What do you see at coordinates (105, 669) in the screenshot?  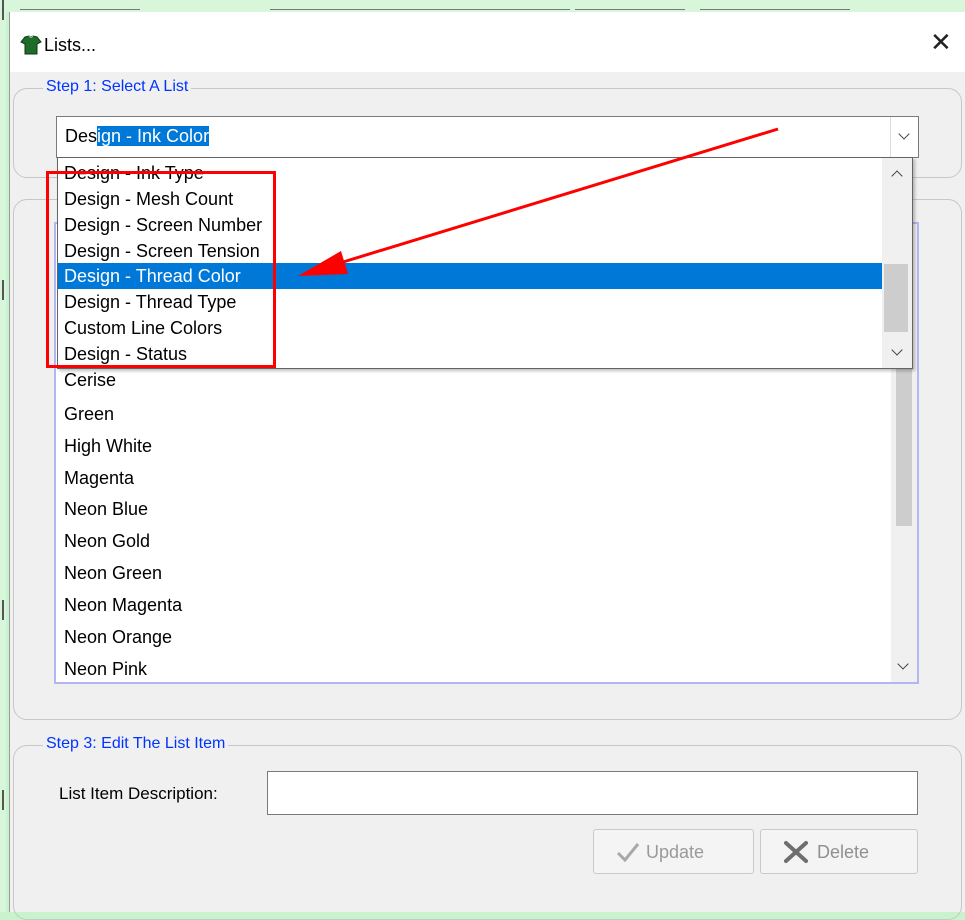 I see `list-item: Neon Pink` at bounding box center [105, 669].